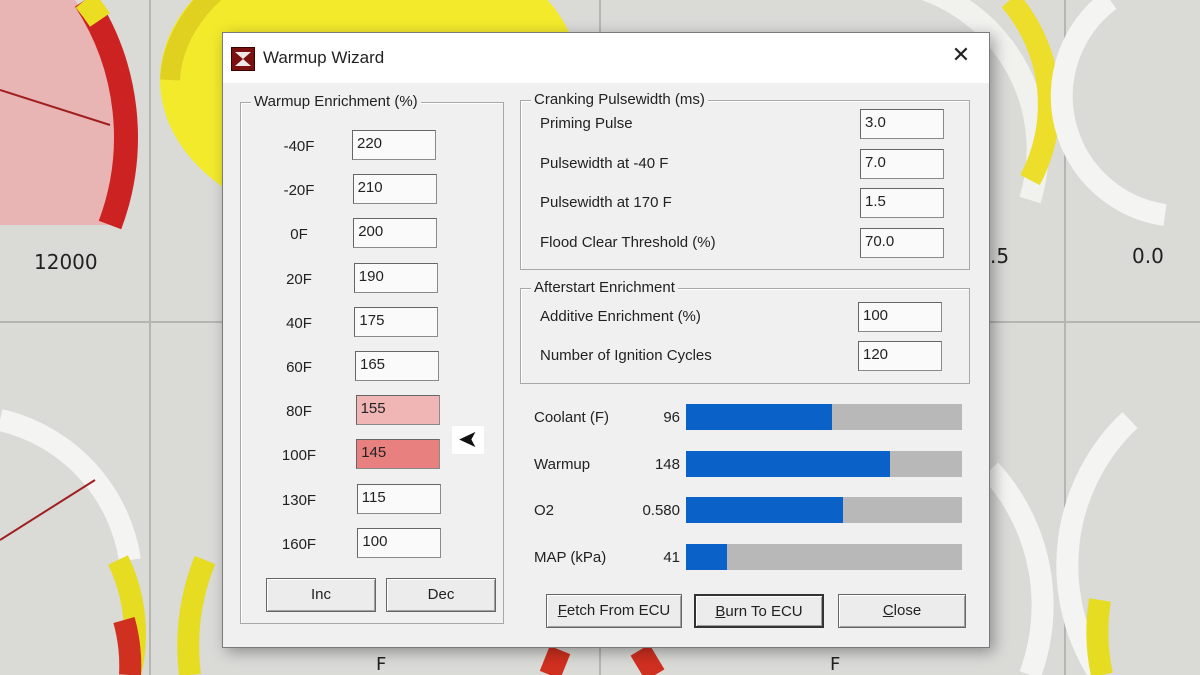  Describe the element at coordinates (299, 323) in the screenshot. I see `warmup-temp-label: 40F` at that location.